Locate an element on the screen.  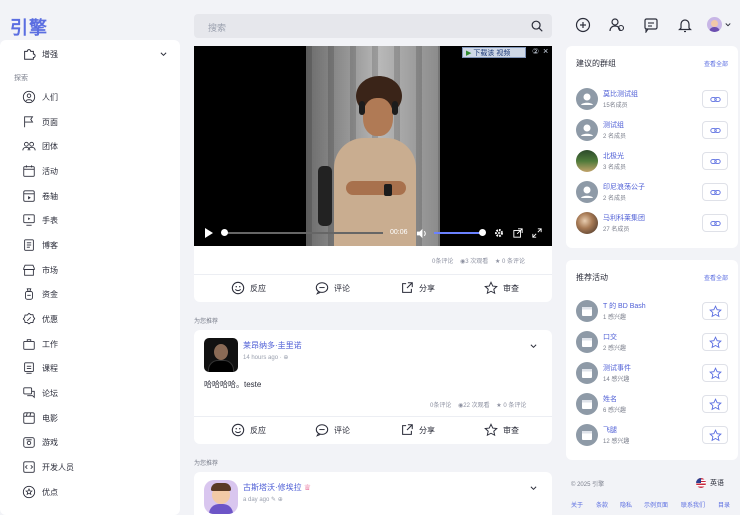
download-video-banner: ▶ 下载该 视频 is located at coordinates (494, 52).